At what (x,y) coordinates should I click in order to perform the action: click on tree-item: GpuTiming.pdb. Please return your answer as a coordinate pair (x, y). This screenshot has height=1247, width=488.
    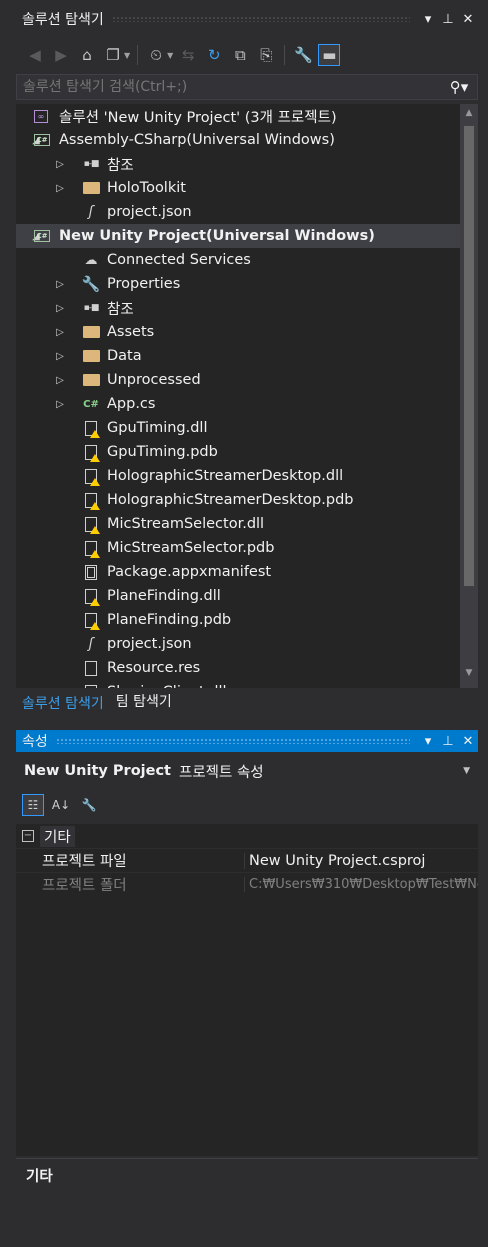
    Looking at the image, I should click on (238, 452).